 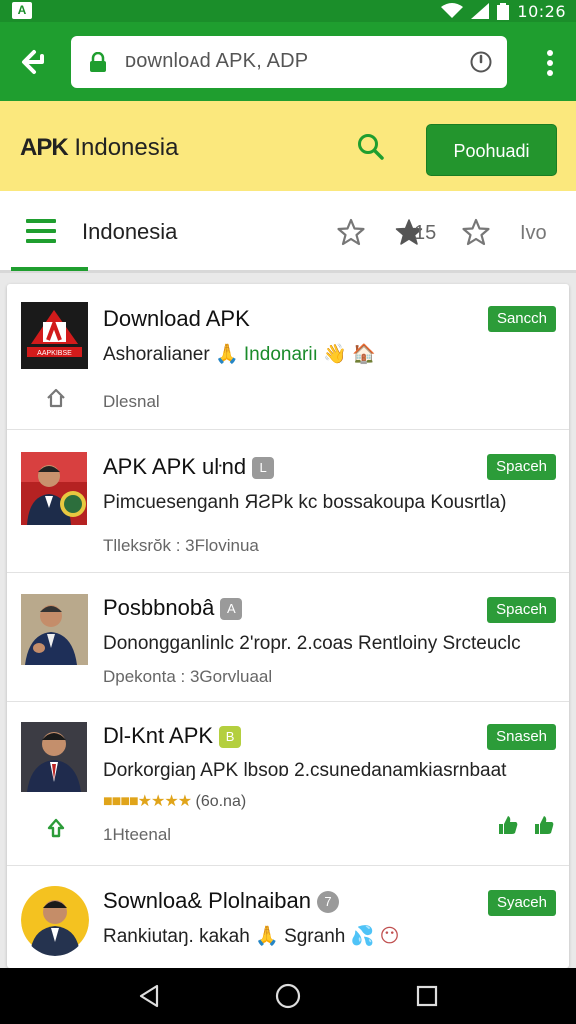 What do you see at coordinates (491, 150) in the screenshot?
I see `download-button: Poohuadi` at bounding box center [491, 150].